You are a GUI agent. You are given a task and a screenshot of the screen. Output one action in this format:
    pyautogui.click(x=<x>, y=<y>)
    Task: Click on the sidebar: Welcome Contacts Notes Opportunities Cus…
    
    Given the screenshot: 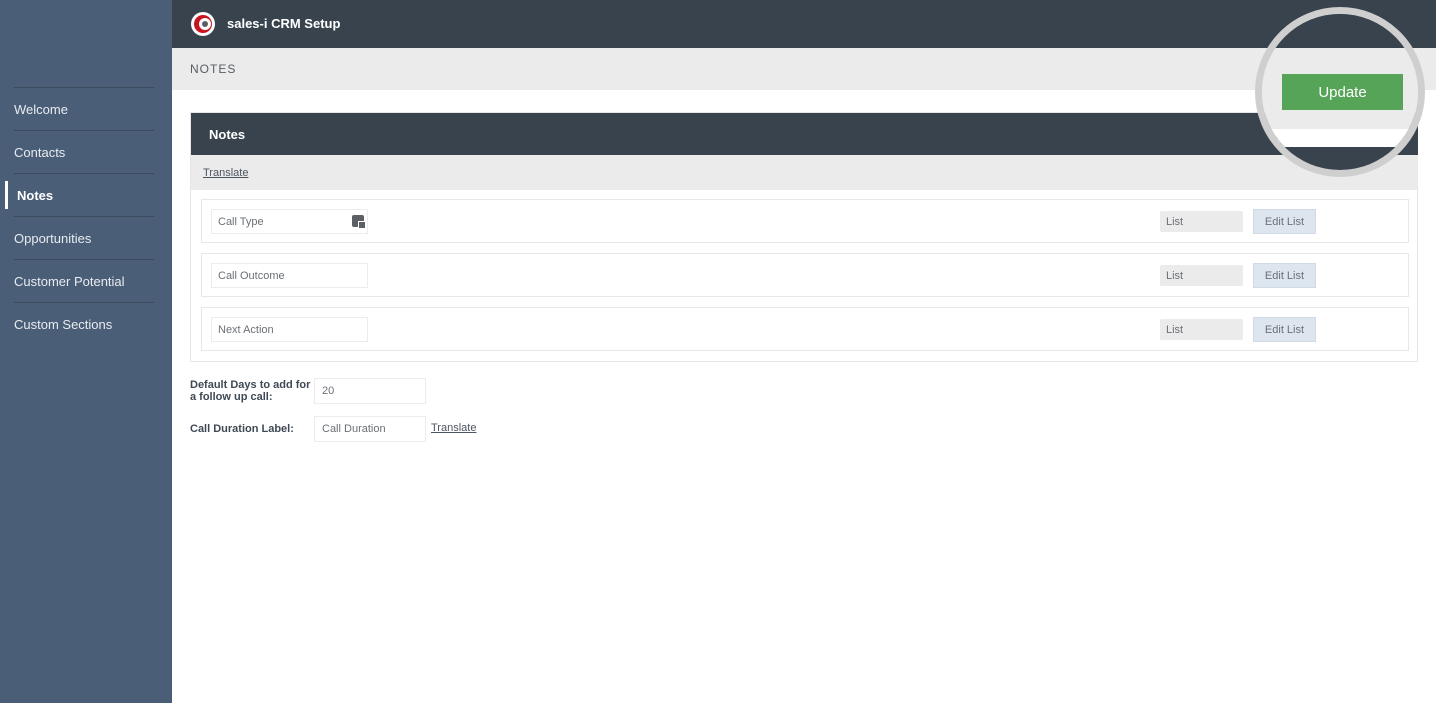 What is the action you would take?
    pyautogui.click(x=86, y=351)
    